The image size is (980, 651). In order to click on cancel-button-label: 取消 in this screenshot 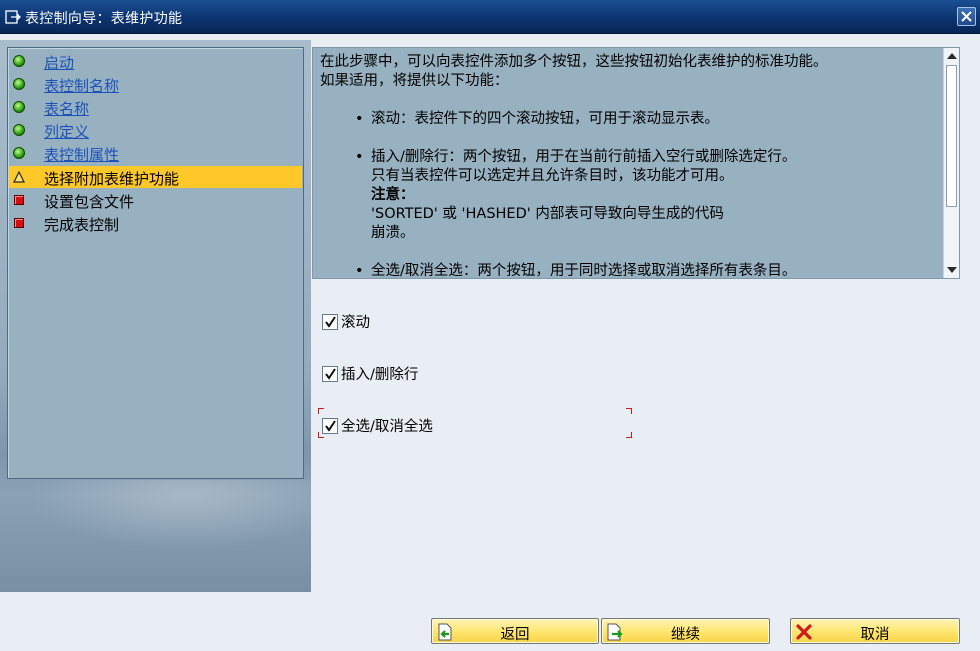, I will do `click(875, 635)`.